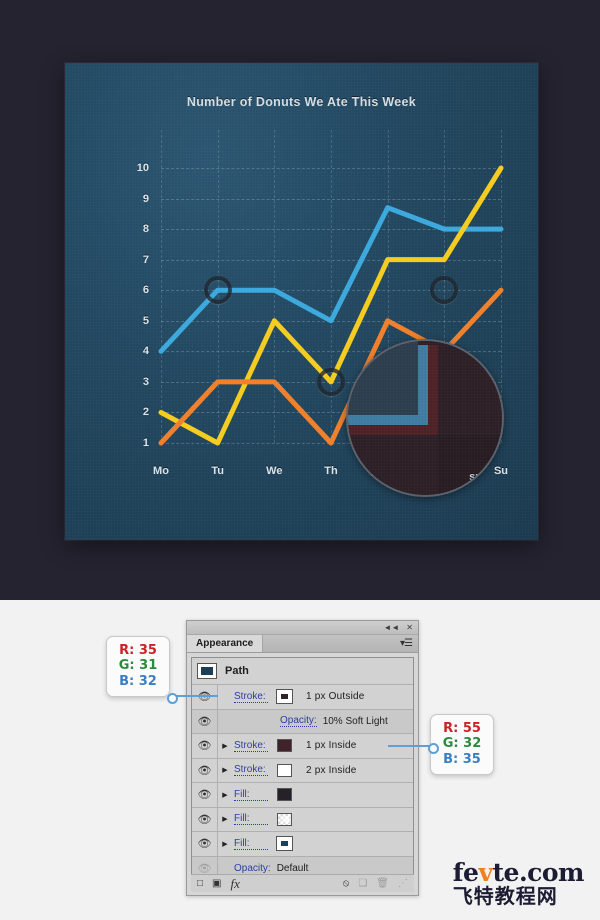 This screenshot has height=920, width=600. What do you see at coordinates (145, 320) in the screenshot?
I see `y-axis-label: 5` at bounding box center [145, 320].